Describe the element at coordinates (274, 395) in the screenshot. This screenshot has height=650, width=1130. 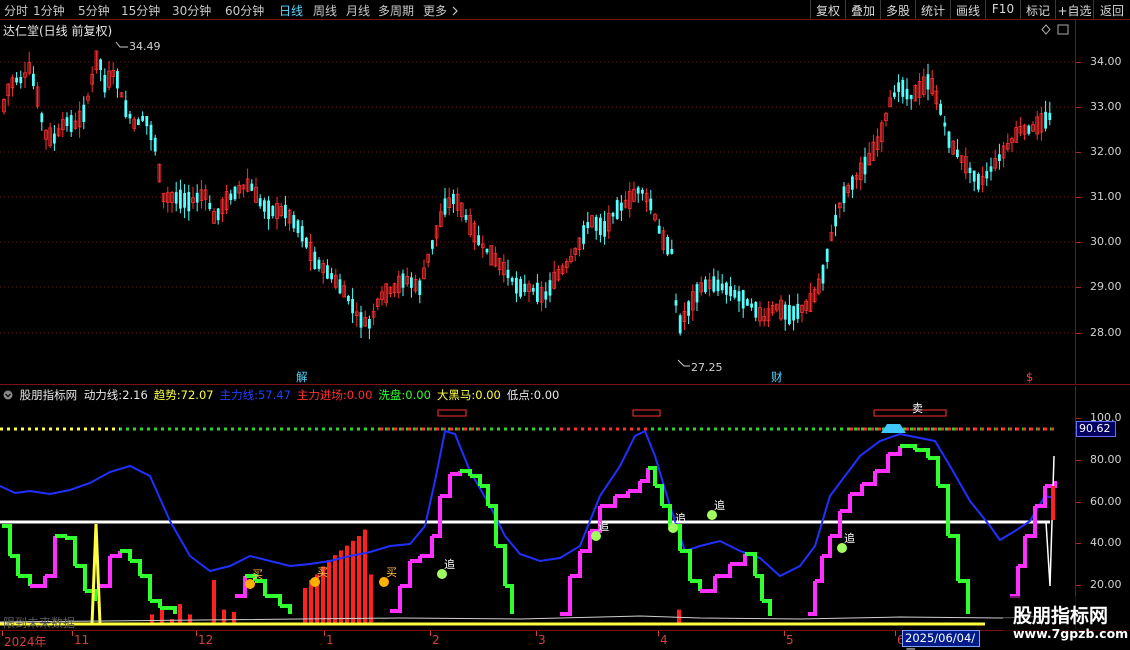
I see `legend-value: 57.47` at that location.